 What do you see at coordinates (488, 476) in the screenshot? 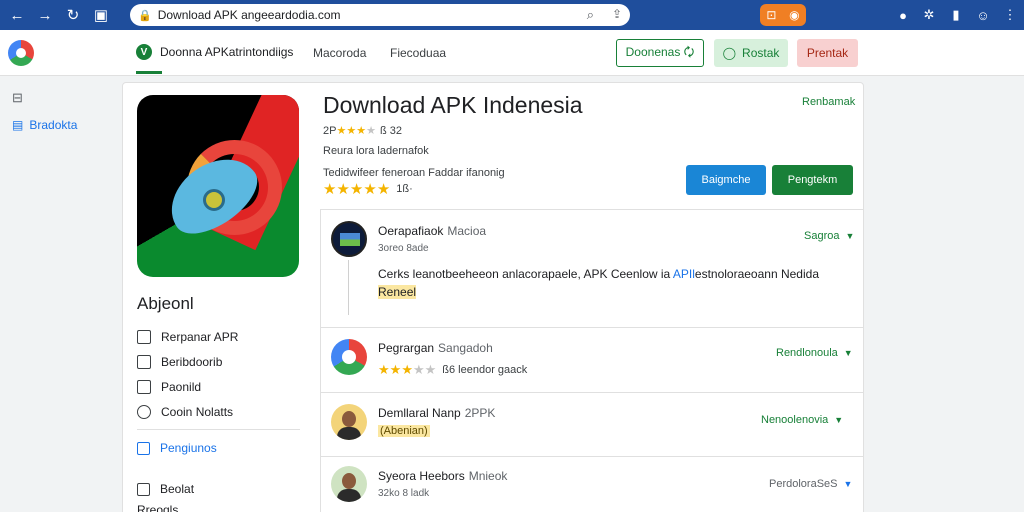
I see `row-author-muted: Mnieok` at bounding box center [488, 476].